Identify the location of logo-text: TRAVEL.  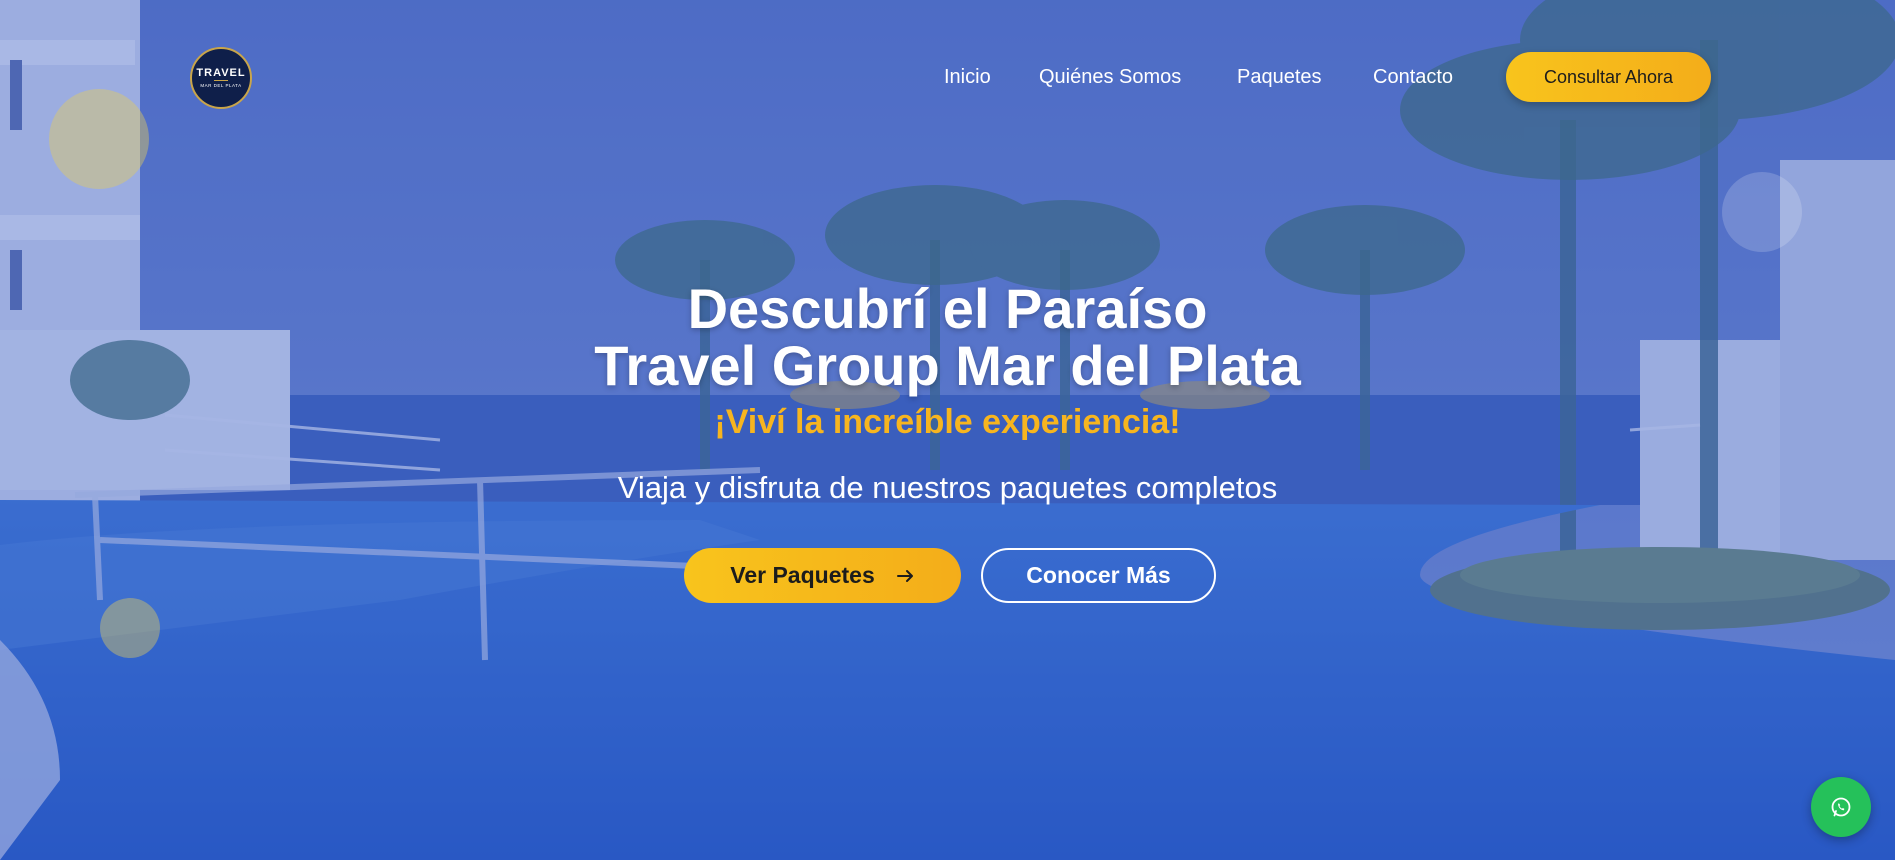
(221, 73).